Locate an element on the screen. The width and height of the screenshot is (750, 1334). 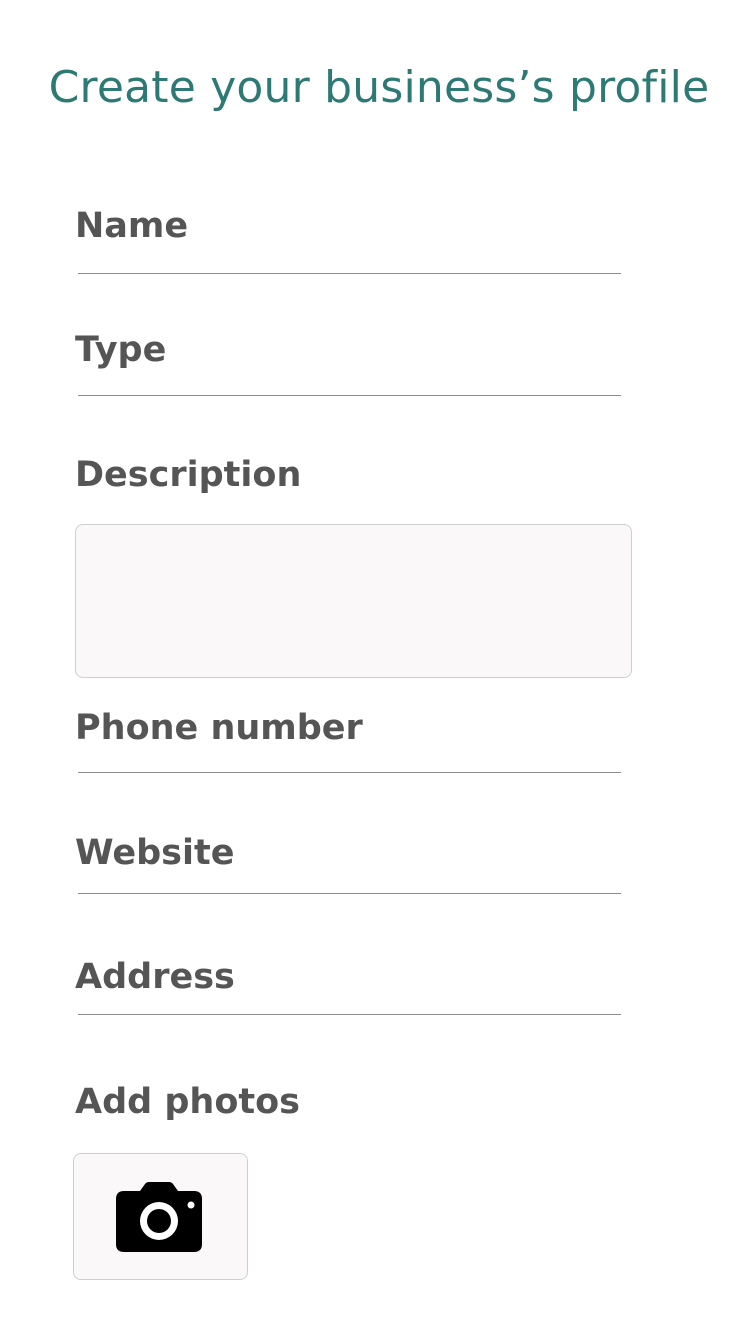
add-photos-button is located at coordinates (160, 1216).